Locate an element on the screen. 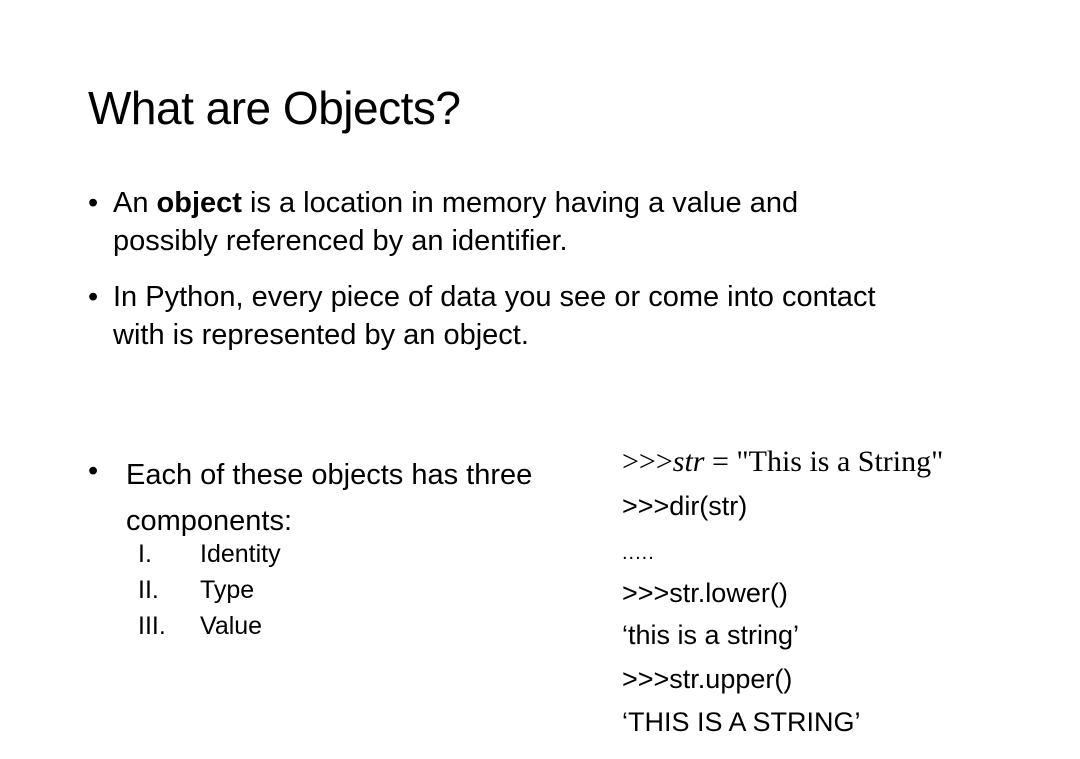  list-item-value: III. Value is located at coordinates (200, 626).